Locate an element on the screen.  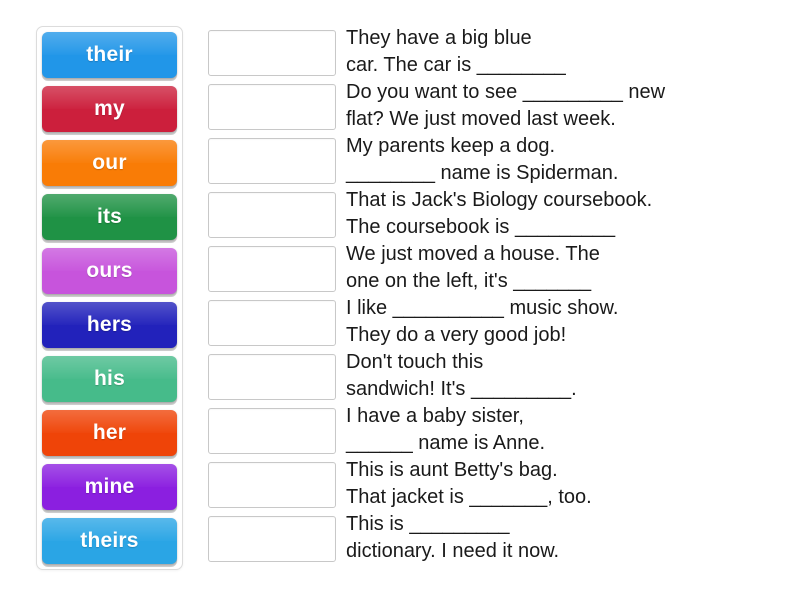
word-tile-our: our is located at coordinates (109, 163).